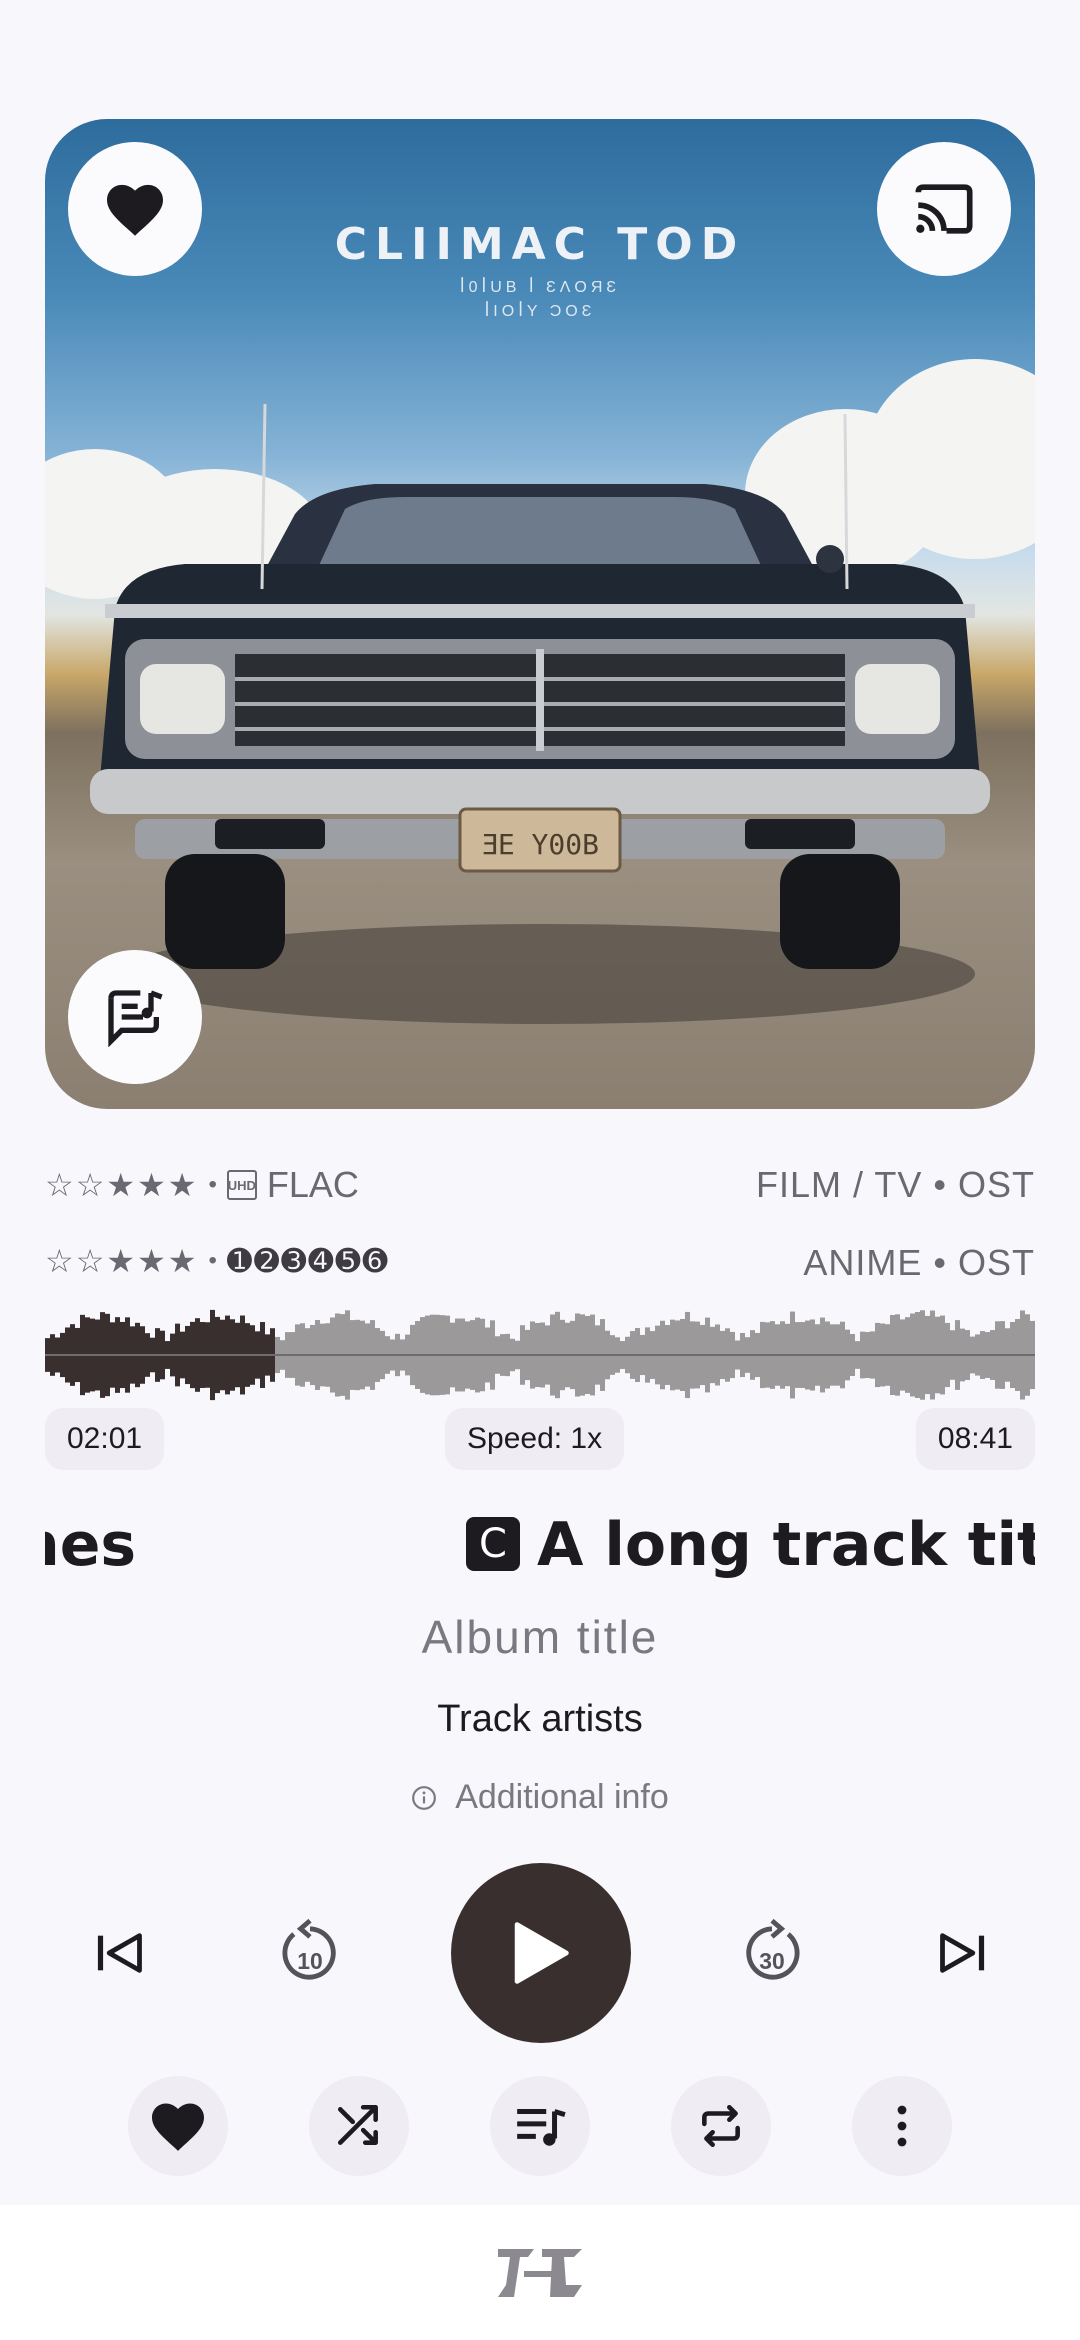  I want to click on previous-track-button, so click(120, 1953).